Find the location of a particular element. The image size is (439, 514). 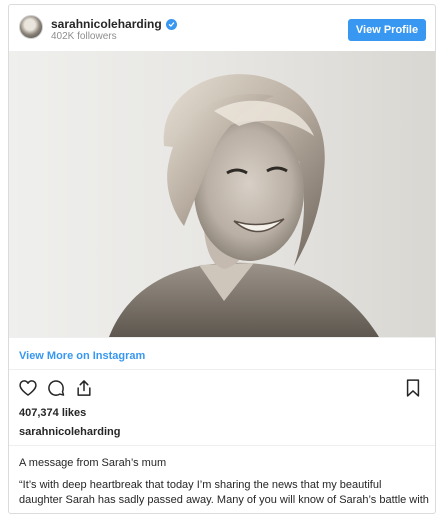

verified-badge-icon is located at coordinates (171, 24).